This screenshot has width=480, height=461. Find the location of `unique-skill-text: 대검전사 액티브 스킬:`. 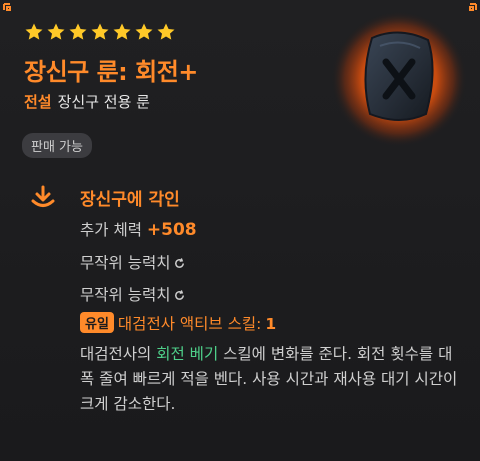

unique-skill-text: 대검전사 액티브 스킬: is located at coordinates (189, 324).